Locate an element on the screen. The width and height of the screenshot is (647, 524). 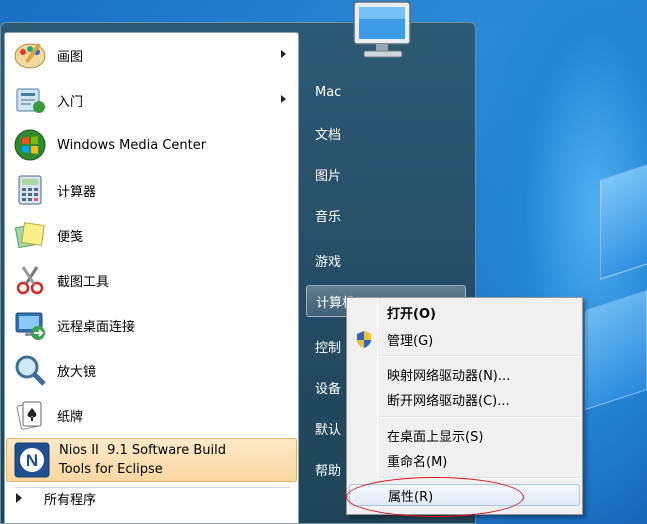
menu-item-label: 计算器 is located at coordinates (77, 192).